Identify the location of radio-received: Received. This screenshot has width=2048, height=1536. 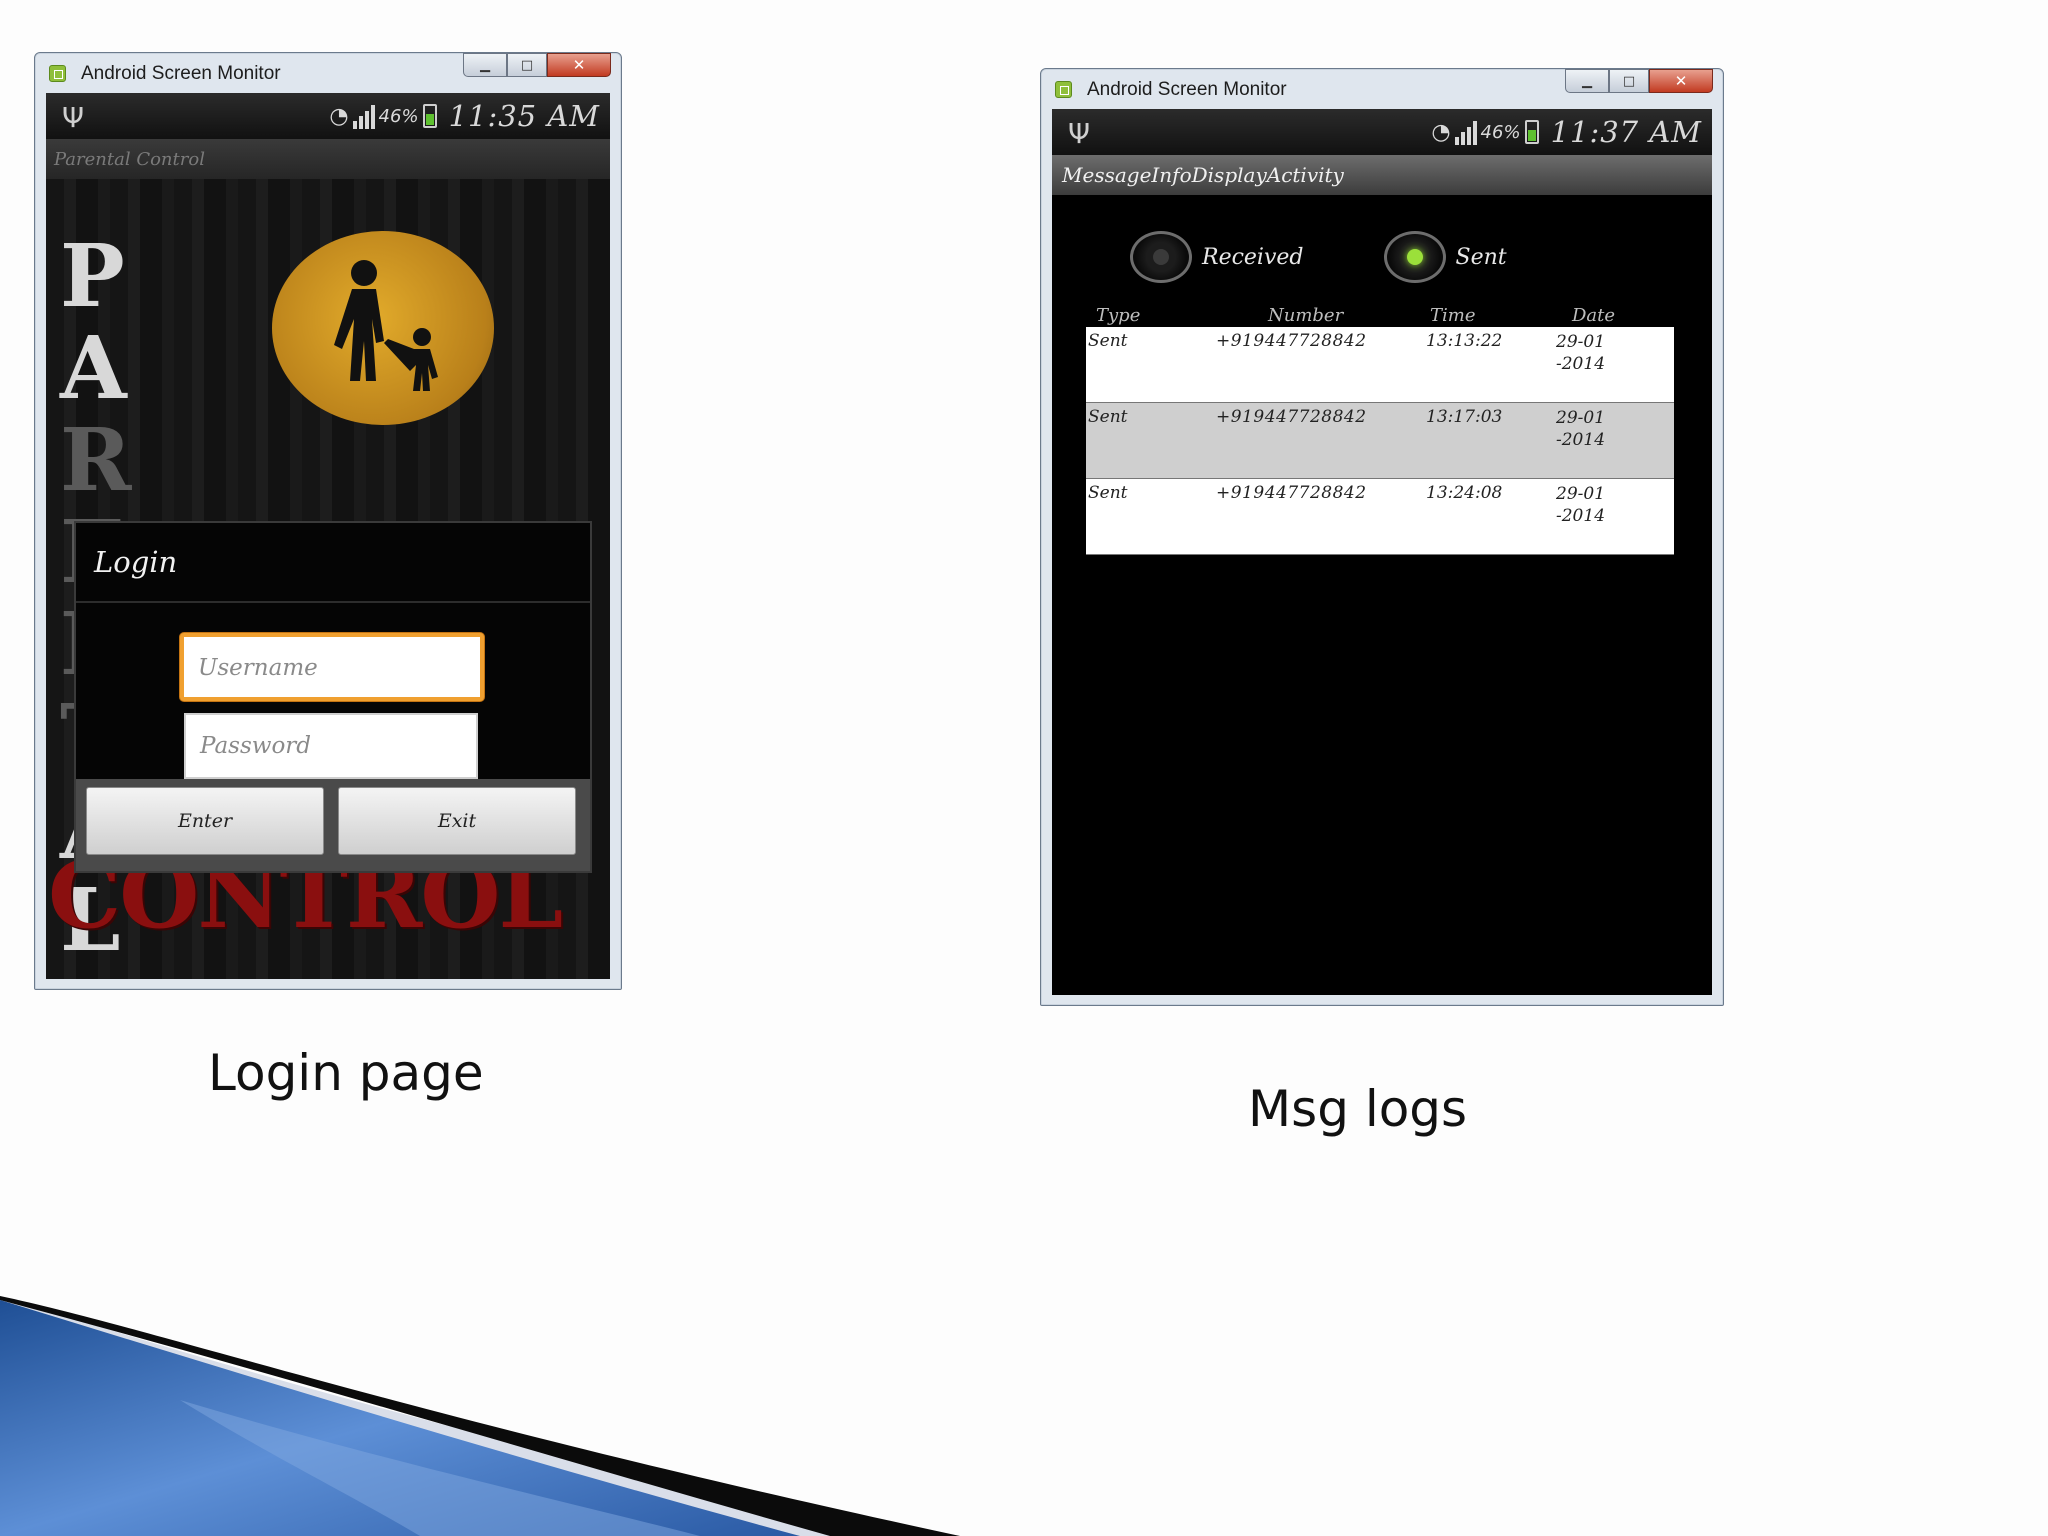
(1217, 257).